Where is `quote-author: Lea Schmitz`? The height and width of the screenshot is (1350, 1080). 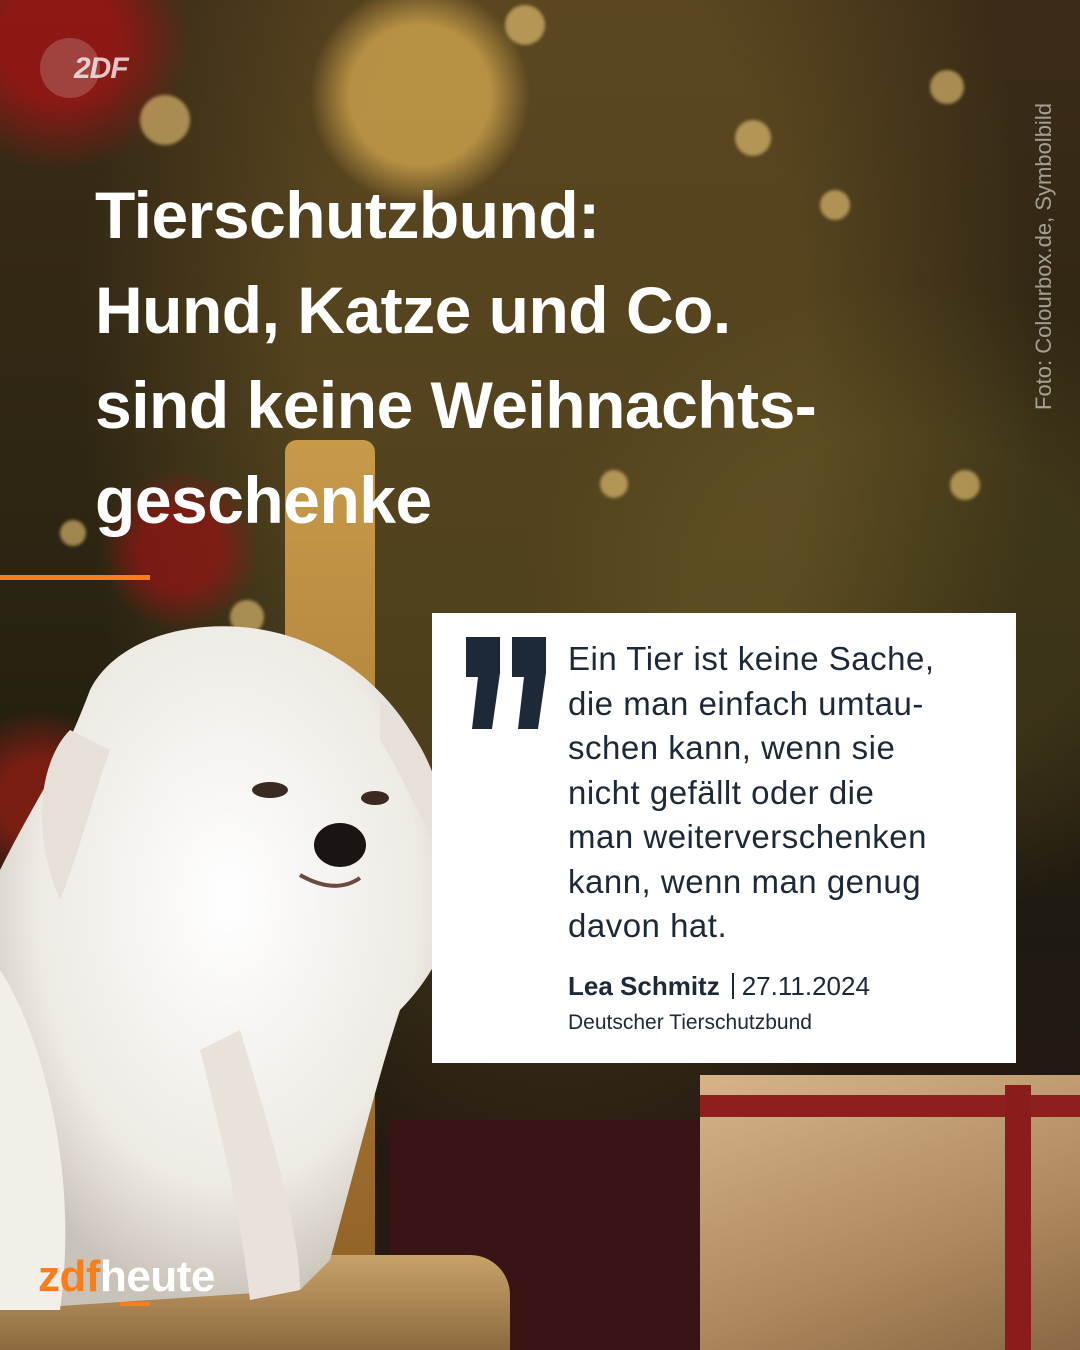 quote-author: Lea Schmitz is located at coordinates (644, 986).